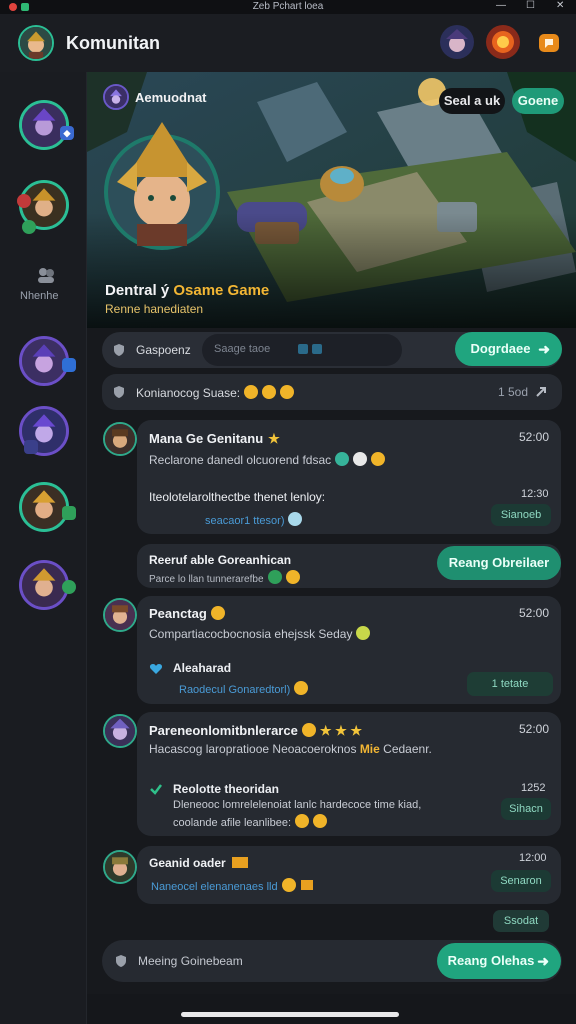 This screenshot has width=576, height=1024. I want to click on post-text: Reclarone danedl olcuorend fdsac, so click(267, 459).